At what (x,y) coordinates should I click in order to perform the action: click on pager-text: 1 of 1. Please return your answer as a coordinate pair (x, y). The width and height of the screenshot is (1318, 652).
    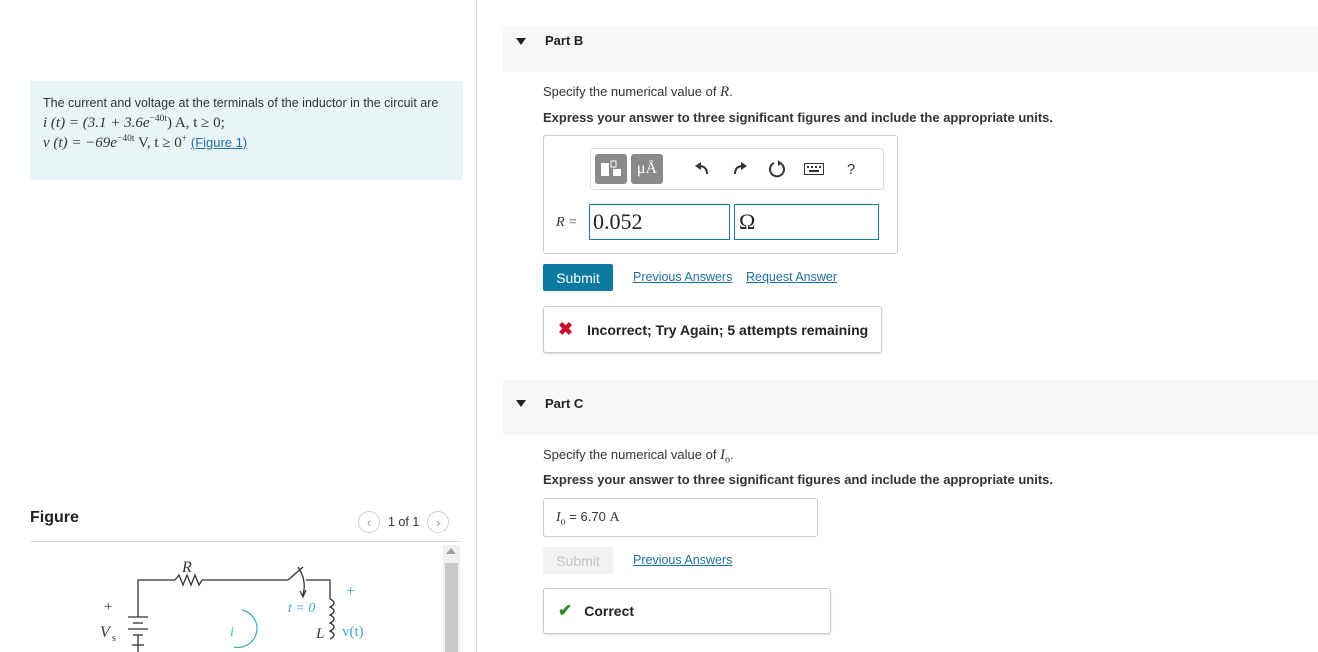
    Looking at the image, I should click on (404, 522).